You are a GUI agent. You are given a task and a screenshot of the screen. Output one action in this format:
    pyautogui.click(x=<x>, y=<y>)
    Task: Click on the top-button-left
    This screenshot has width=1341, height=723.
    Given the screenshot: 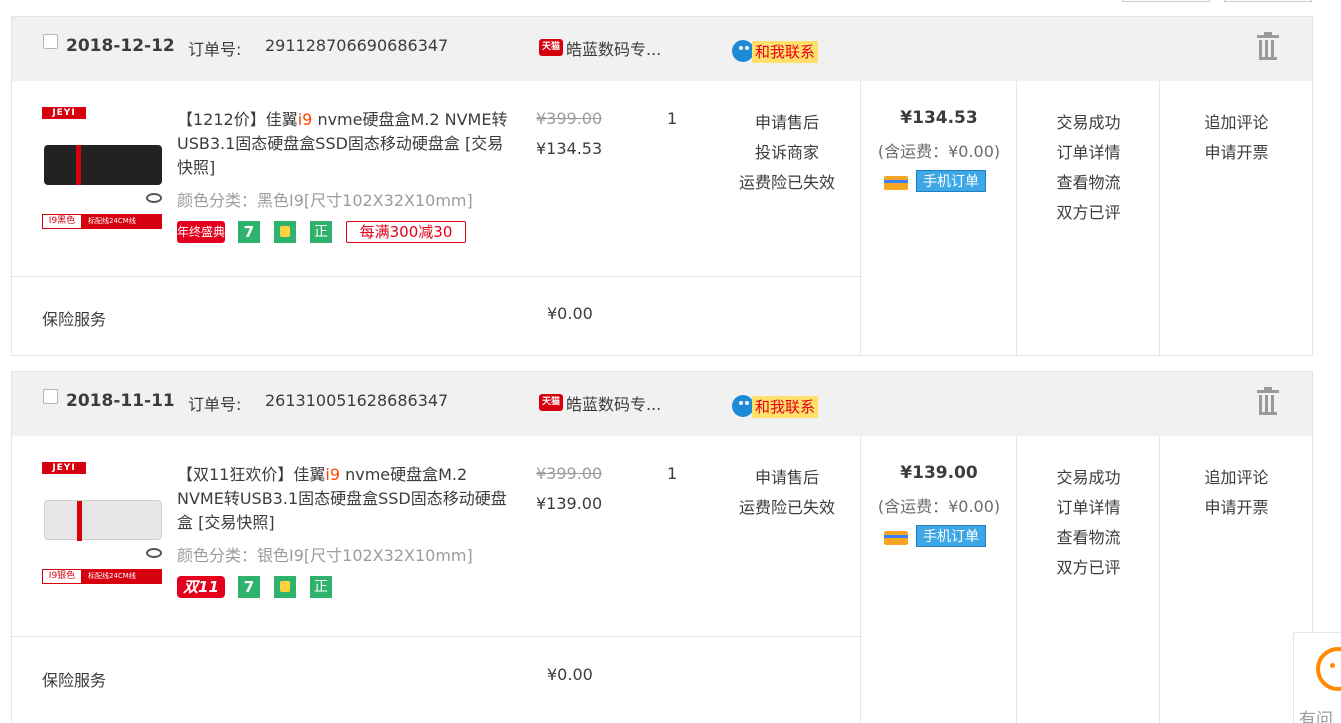 What is the action you would take?
    pyautogui.click(x=1166, y=1)
    